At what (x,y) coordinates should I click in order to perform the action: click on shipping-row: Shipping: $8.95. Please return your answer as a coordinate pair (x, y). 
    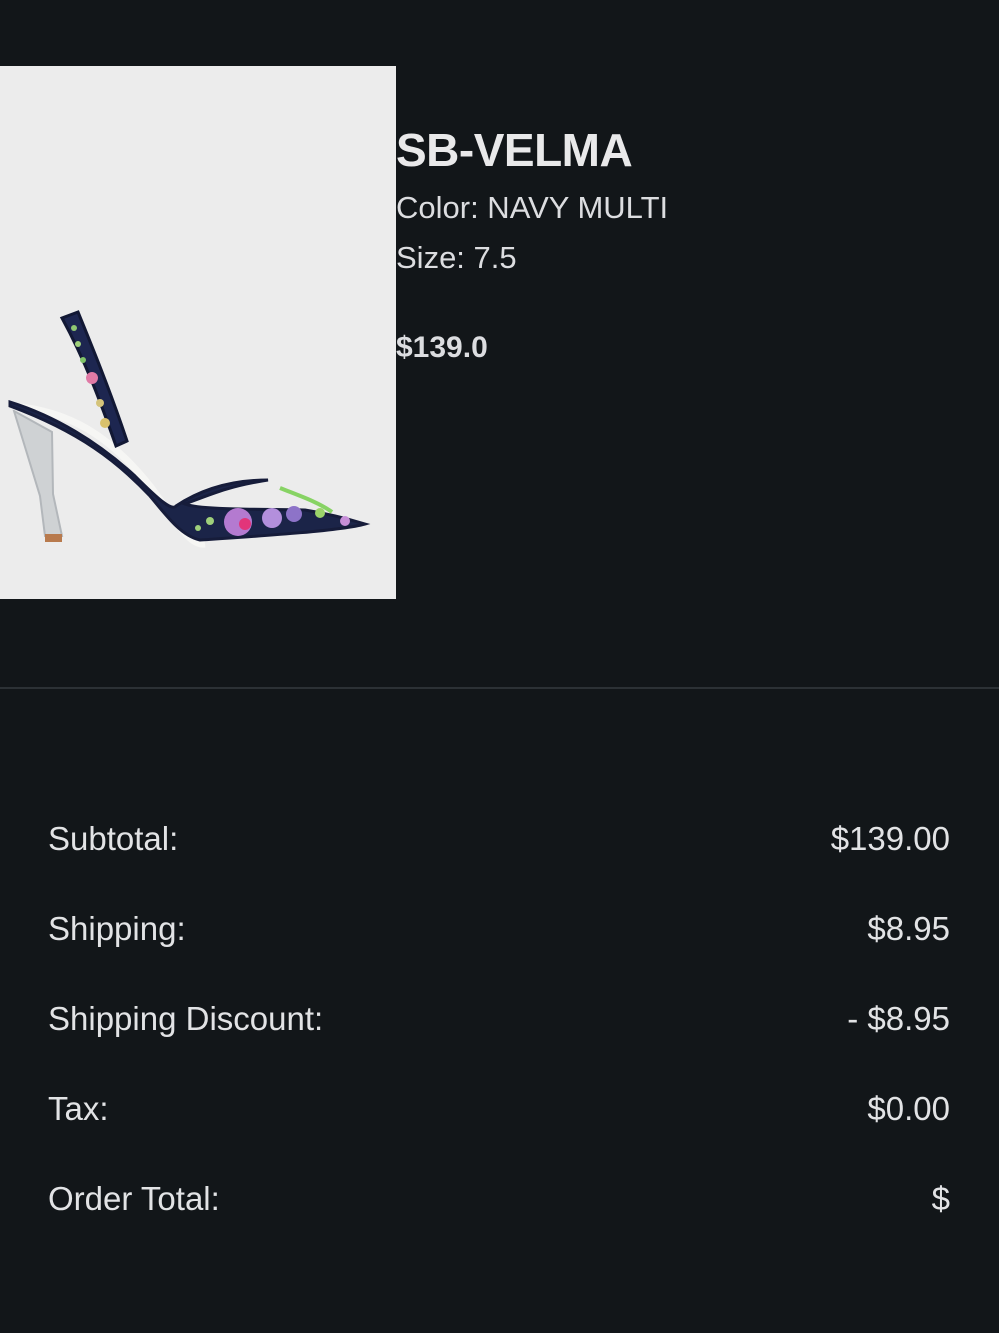
    Looking at the image, I should click on (499, 929).